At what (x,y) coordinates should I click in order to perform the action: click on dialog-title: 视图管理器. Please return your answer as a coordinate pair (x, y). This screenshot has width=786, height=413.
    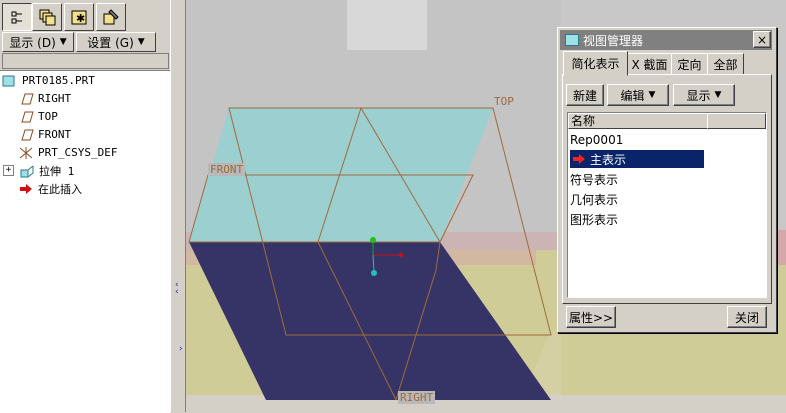
    Looking at the image, I should click on (613, 40).